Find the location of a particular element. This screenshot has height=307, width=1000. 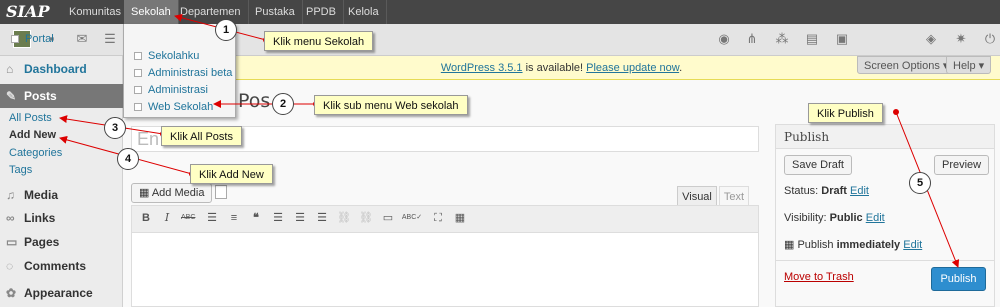

move-to-trash-link: Move to Trash is located at coordinates (819, 277).